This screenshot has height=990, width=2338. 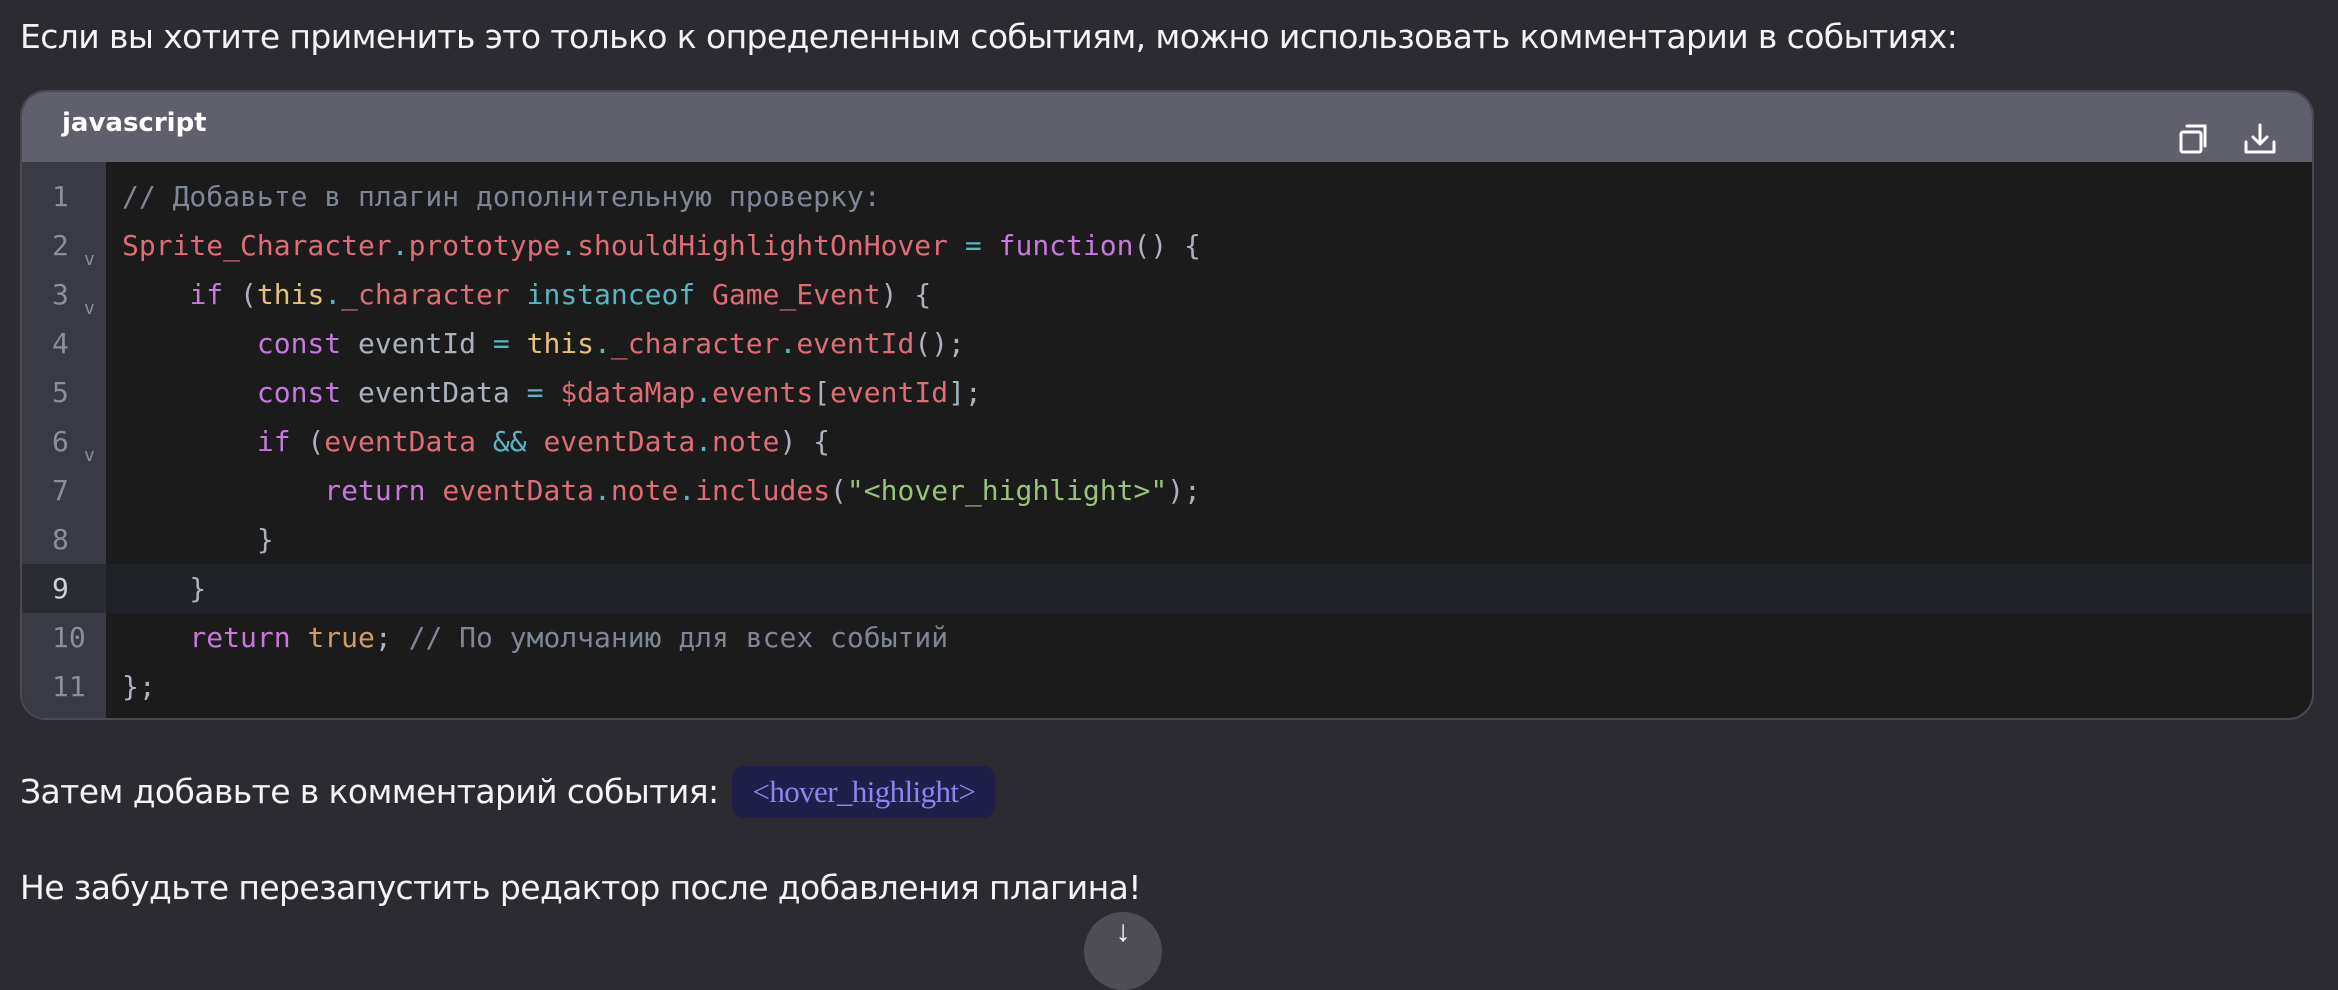 I want to click on code-line: 8 }, so click(x=1167, y=539).